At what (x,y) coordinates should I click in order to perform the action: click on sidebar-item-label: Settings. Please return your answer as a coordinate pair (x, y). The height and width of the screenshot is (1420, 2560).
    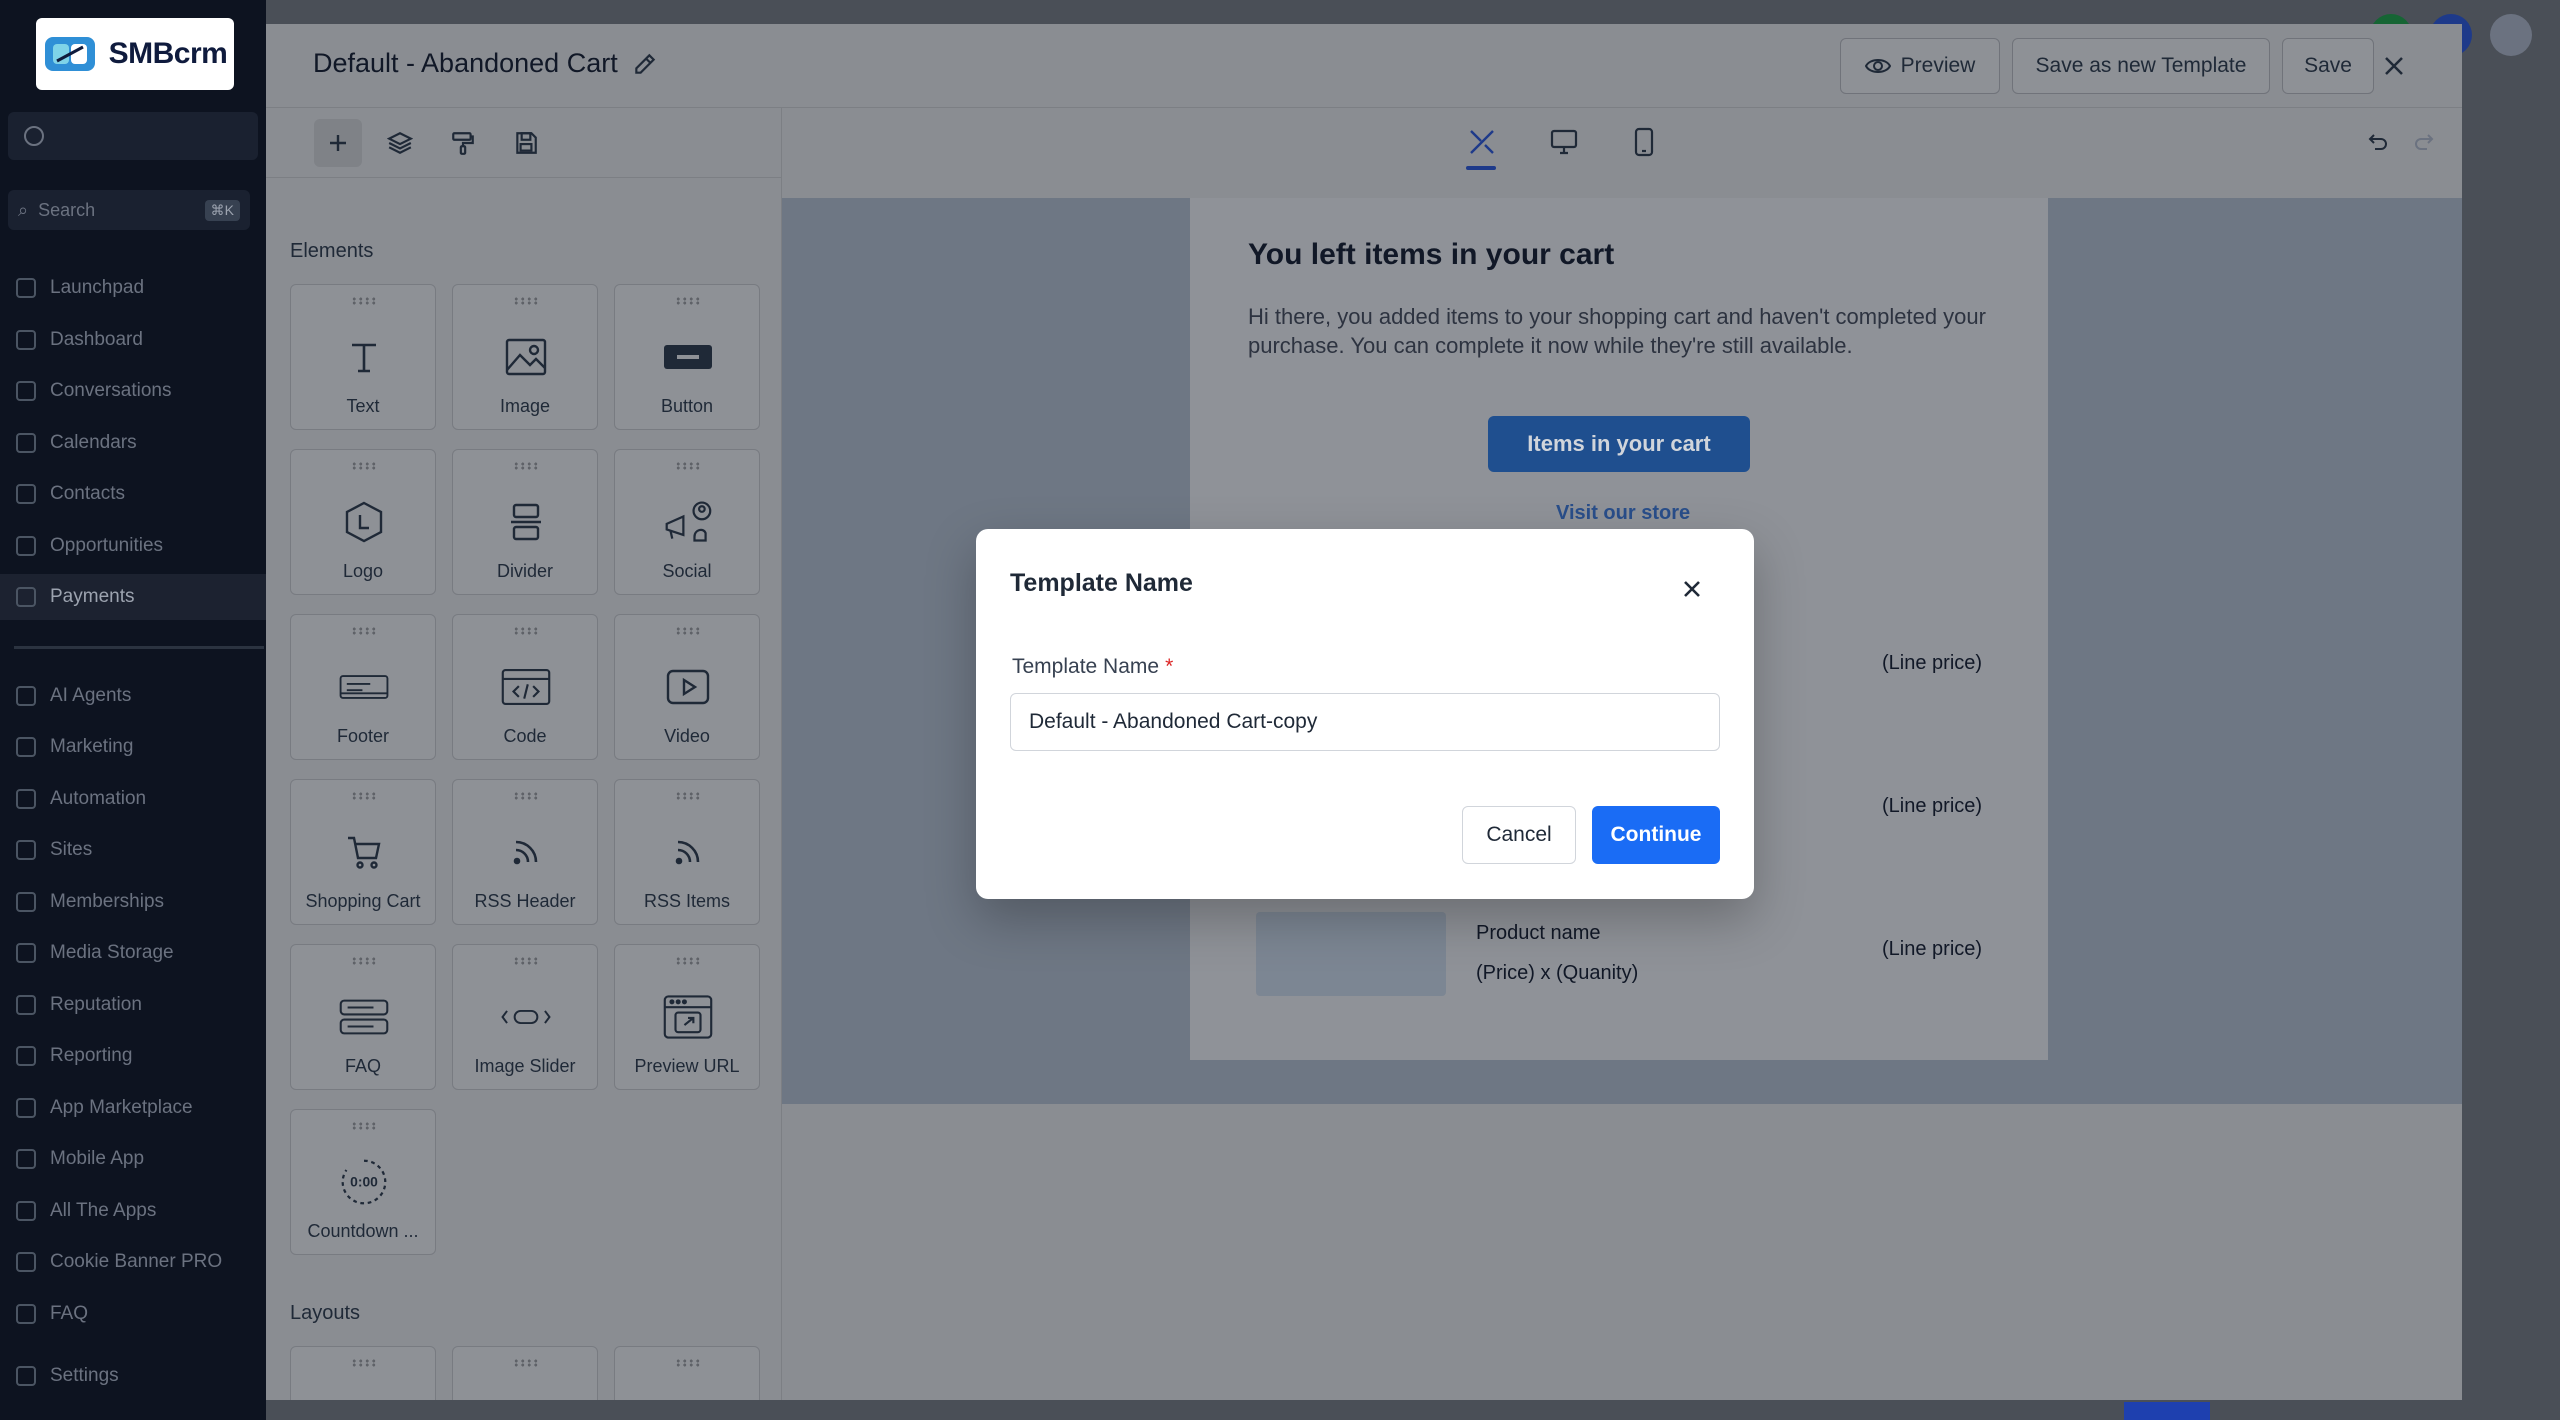
    Looking at the image, I should click on (84, 1375).